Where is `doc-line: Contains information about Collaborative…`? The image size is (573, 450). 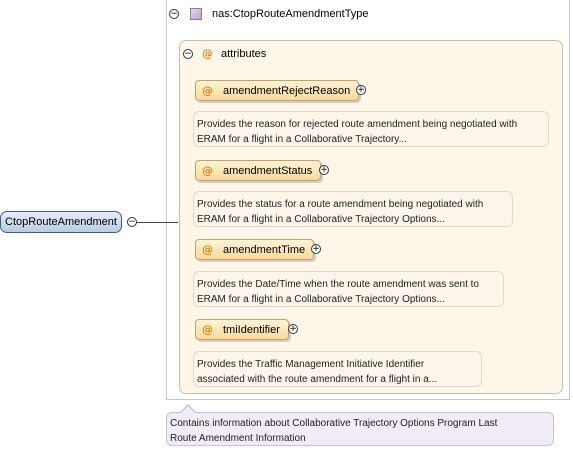
doc-line: Contains information about Collaborative… is located at coordinates (334, 423).